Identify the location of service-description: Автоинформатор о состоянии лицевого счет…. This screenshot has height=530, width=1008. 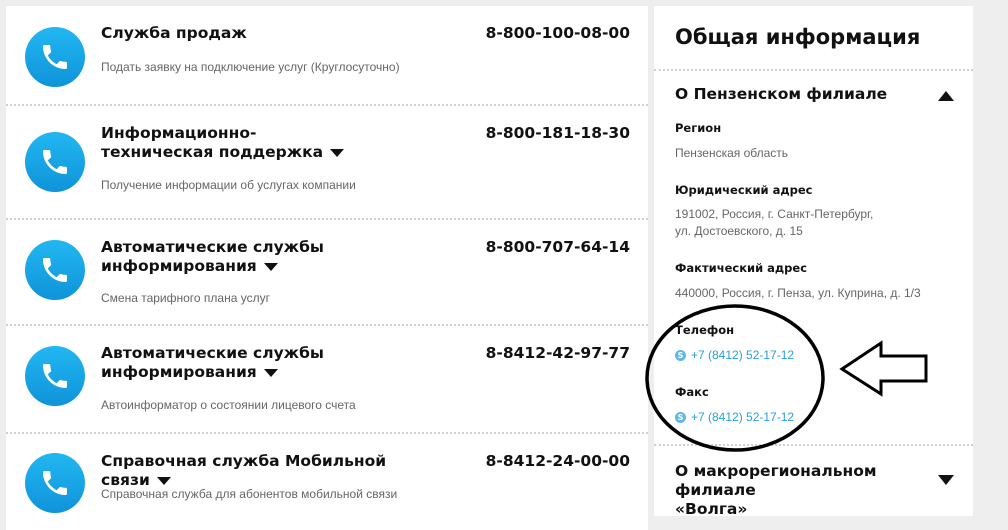
(228, 405).